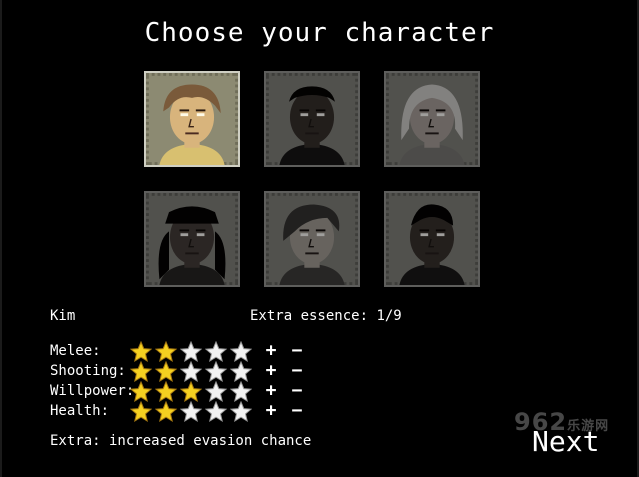 The height and width of the screenshot is (477, 639). Describe the element at coordinates (389, 316) in the screenshot. I see `extra-essence-value: 1/9` at that location.